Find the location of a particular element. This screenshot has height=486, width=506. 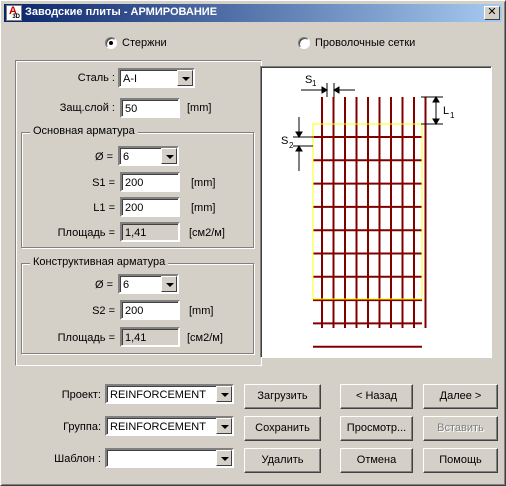

radio-bars is located at coordinates (111, 43).